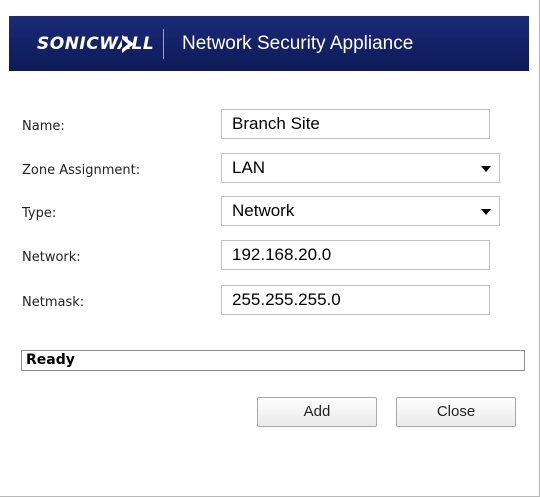 The image size is (540, 497). Describe the element at coordinates (39, 213) in the screenshot. I see `type-label: Type:` at that location.